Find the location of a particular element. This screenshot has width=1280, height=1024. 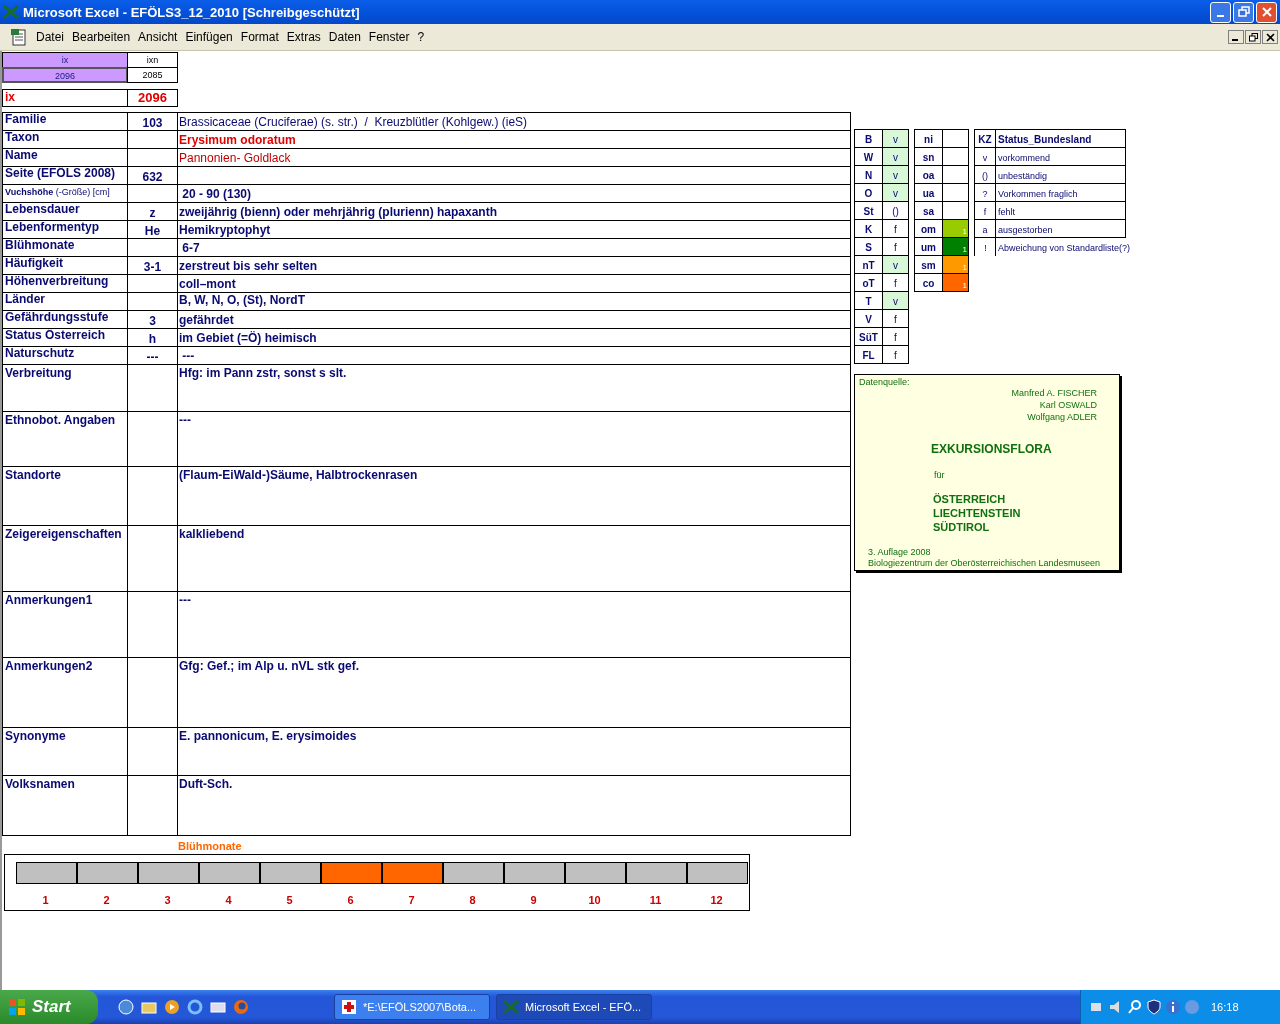

publisher-text: Biologiezentrum der Oberösterreichischen Landesmuseen is located at coordinates (985, 563).